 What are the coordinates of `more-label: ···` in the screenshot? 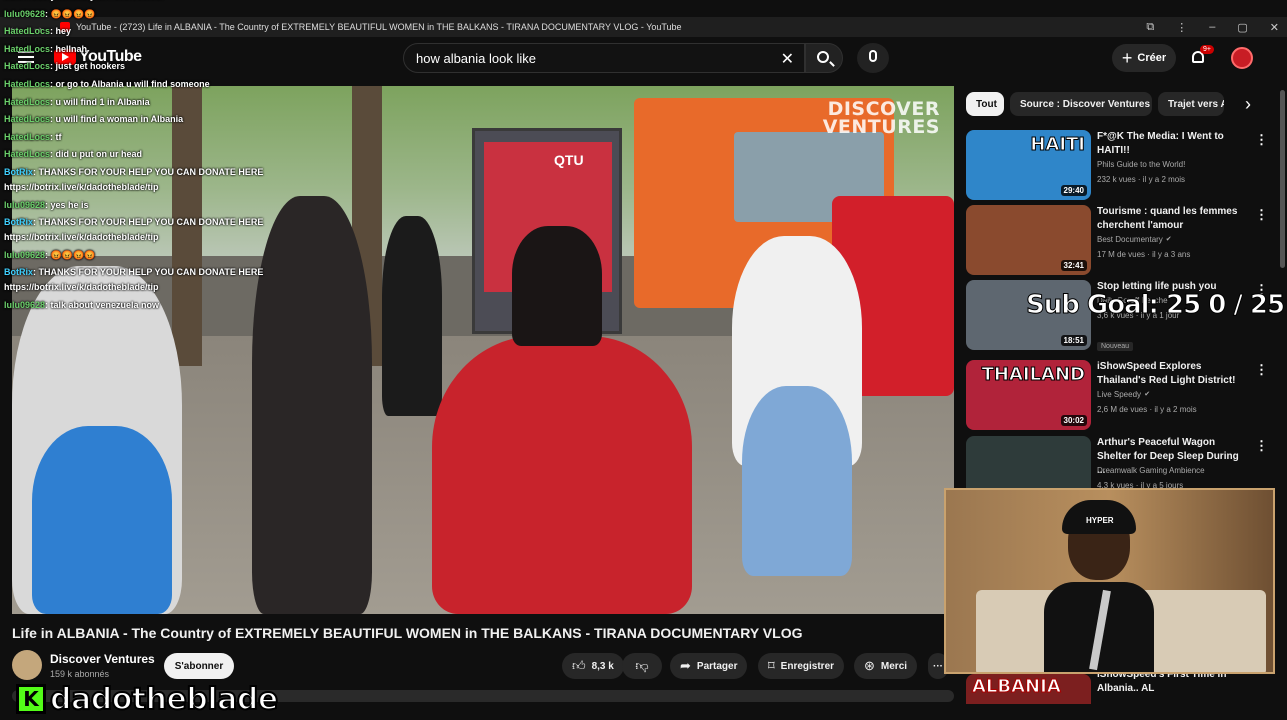 It's located at (938, 666).